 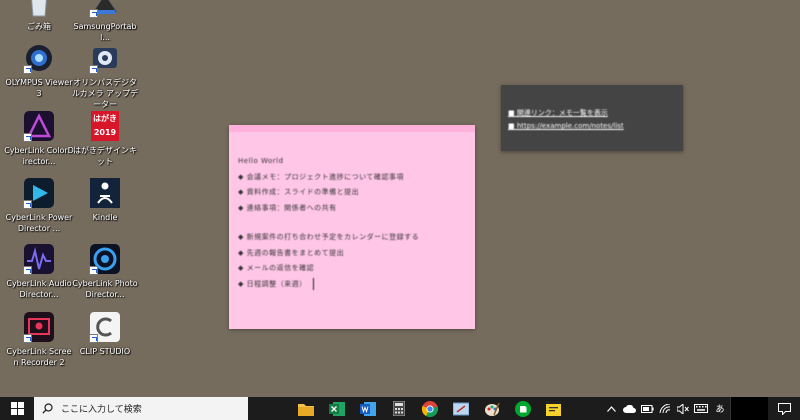 I want to click on tray-wifi, so click(x=665, y=408).